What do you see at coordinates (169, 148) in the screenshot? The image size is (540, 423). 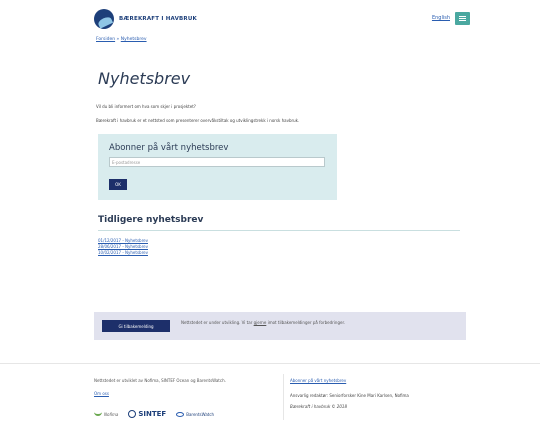 I see `subscribe-title: Abonner på vårt nyhetsbrev` at bounding box center [169, 148].